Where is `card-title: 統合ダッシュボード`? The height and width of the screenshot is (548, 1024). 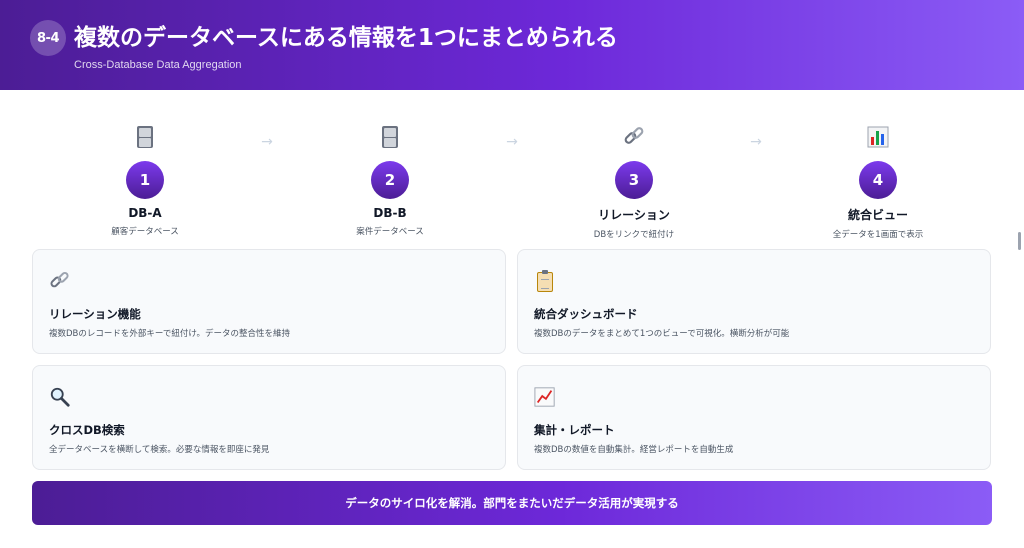 card-title: 統合ダッシュボード is located at coordinates (586, 314).